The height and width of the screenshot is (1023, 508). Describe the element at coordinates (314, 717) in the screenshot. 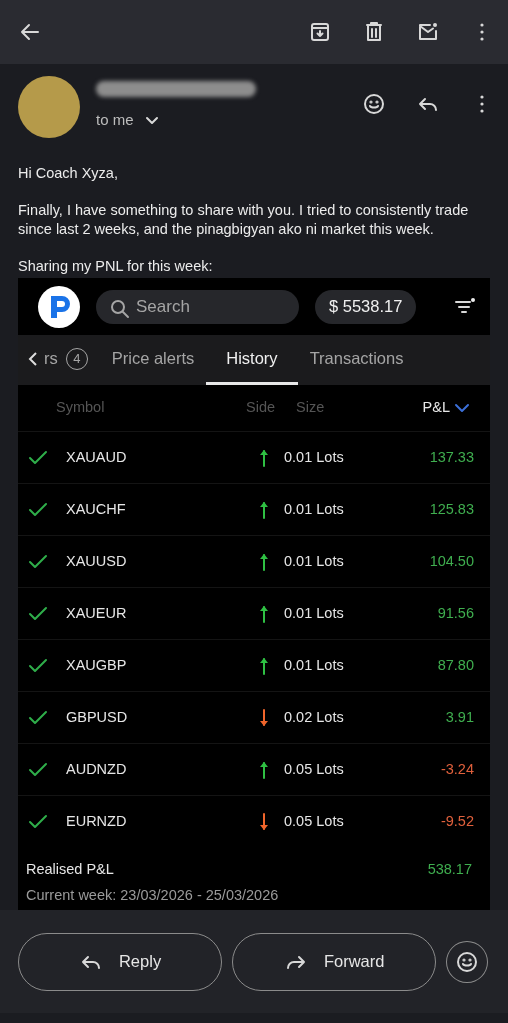

I see `size-cell-text: 0.02 Lots` at that location.